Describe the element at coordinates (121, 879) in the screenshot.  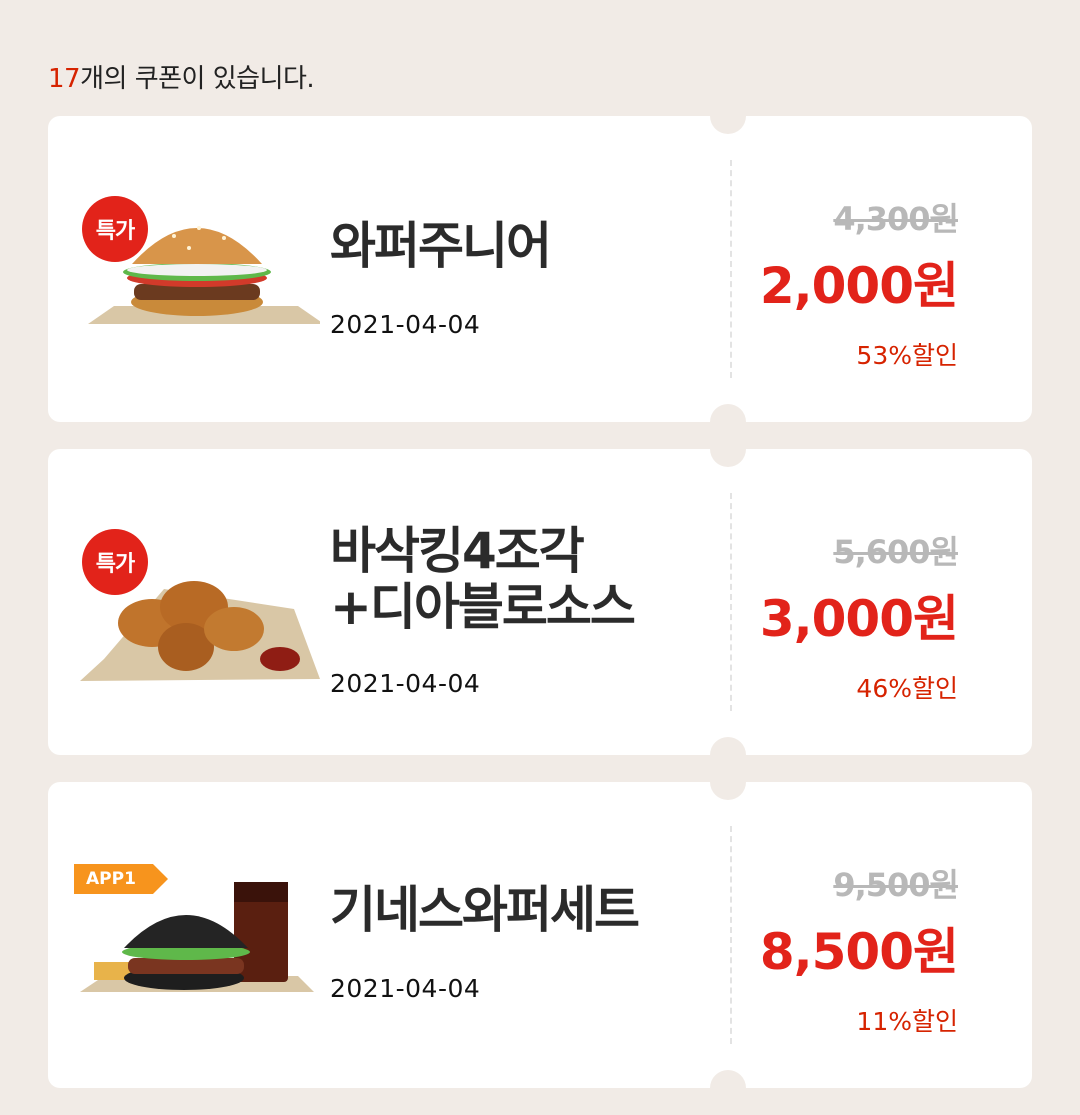
I see `app-only-badge: APP1` at that location.